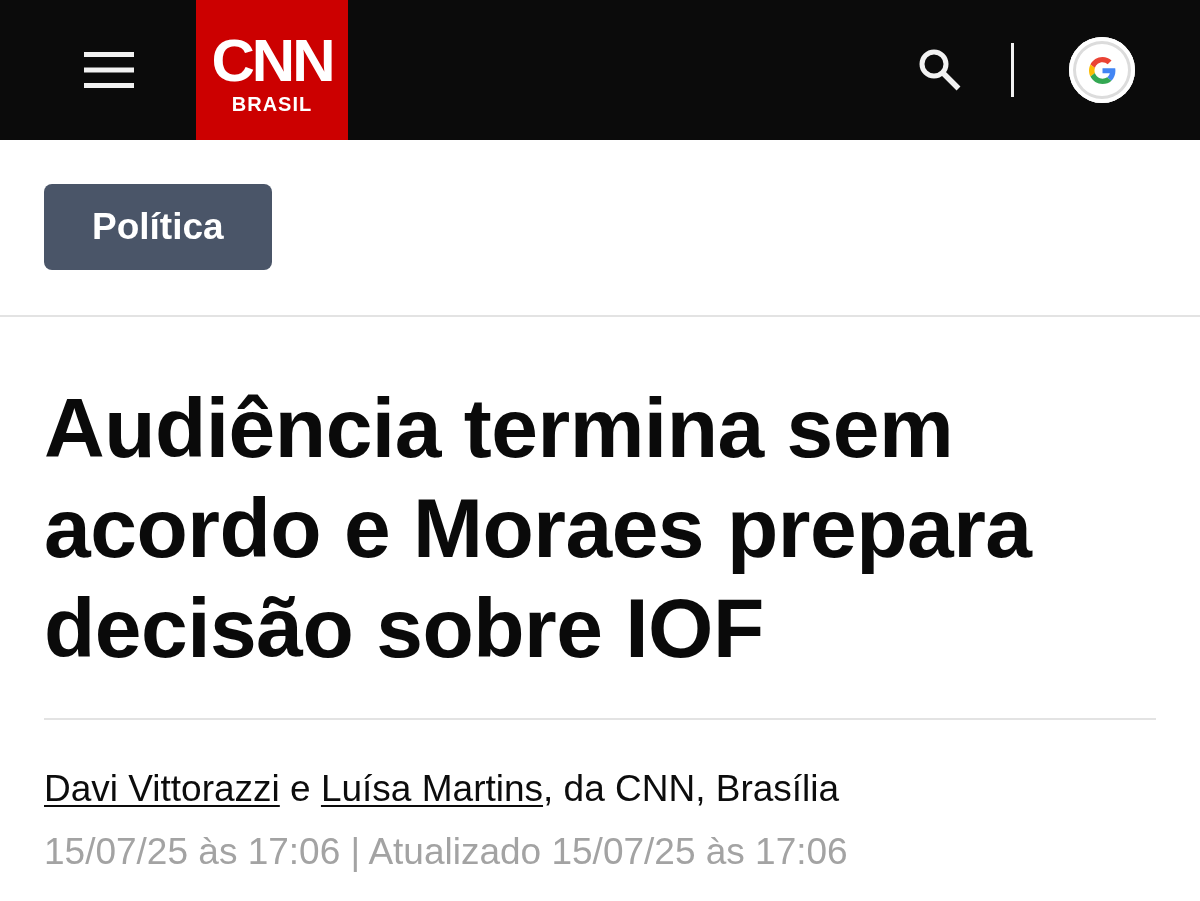 The width and height of the screenshot is (1200, 901). I want to click on logo-tile: CNN BRASIL, so click(272, 70).